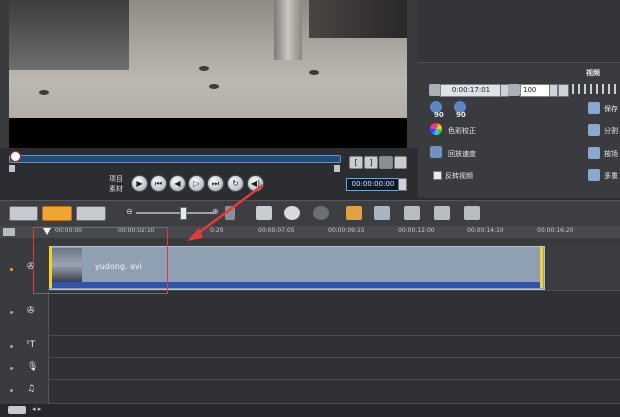  I want to click on scene-scan-icon, so click(594, 153).